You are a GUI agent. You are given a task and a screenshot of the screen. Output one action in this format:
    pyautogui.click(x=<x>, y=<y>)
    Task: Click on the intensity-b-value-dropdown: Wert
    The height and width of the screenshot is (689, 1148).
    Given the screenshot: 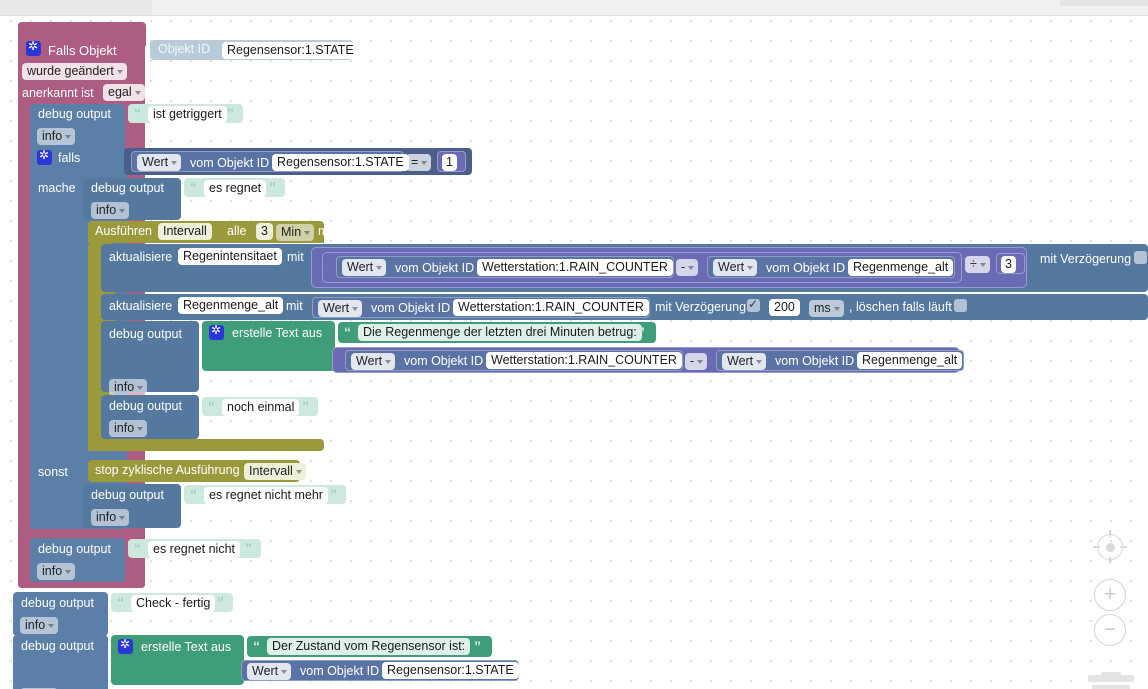 What is the action you would take?
    pyautogui.click(x=735, y=267)
    